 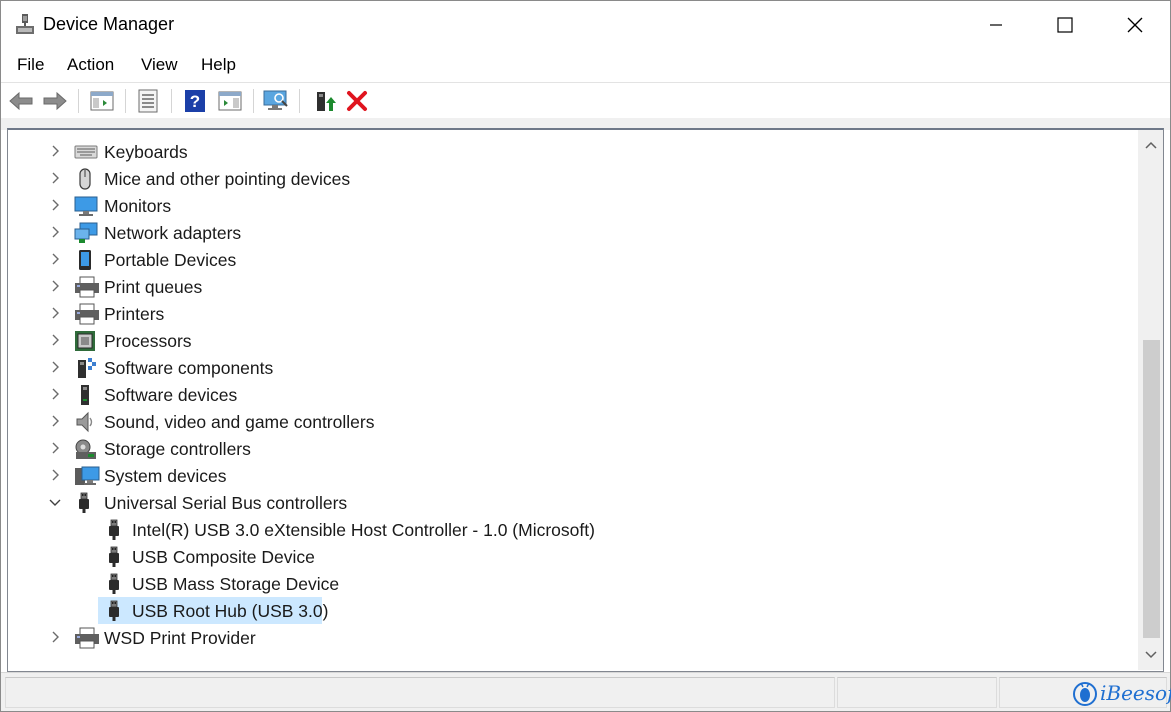 I want to click on software-component-icon, so click(x=85, y=368).